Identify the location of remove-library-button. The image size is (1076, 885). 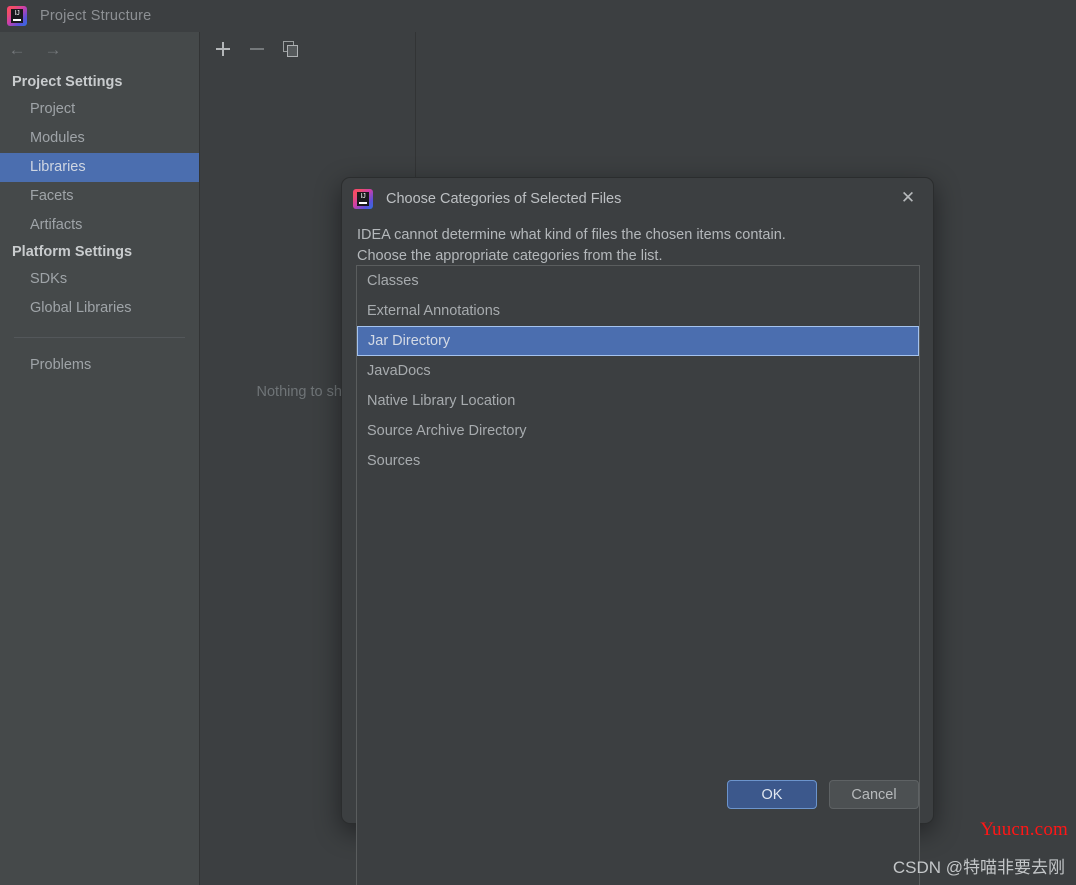
(257, 49).